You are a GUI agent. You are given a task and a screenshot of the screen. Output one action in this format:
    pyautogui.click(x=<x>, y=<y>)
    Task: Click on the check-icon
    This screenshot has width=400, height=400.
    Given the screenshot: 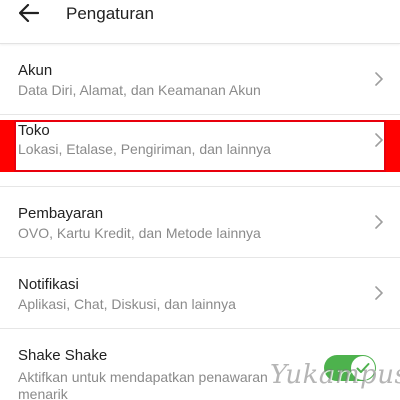 What is the action you would take?
    pyautogui.click(x=363, y=368)
    